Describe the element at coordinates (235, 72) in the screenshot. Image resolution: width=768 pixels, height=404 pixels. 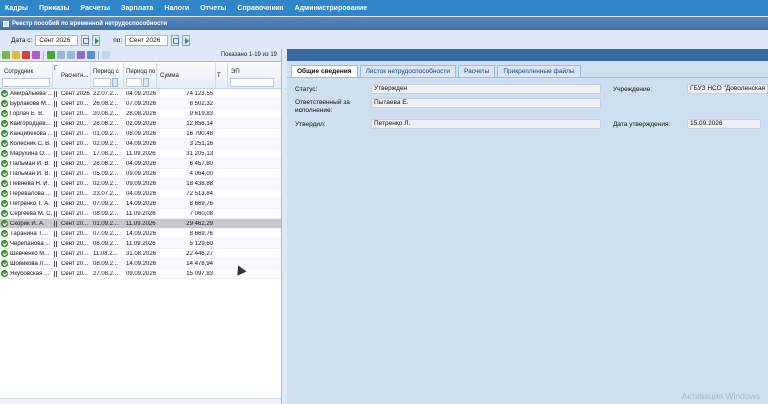
I see `column-header-ep: ЭП` at that location.